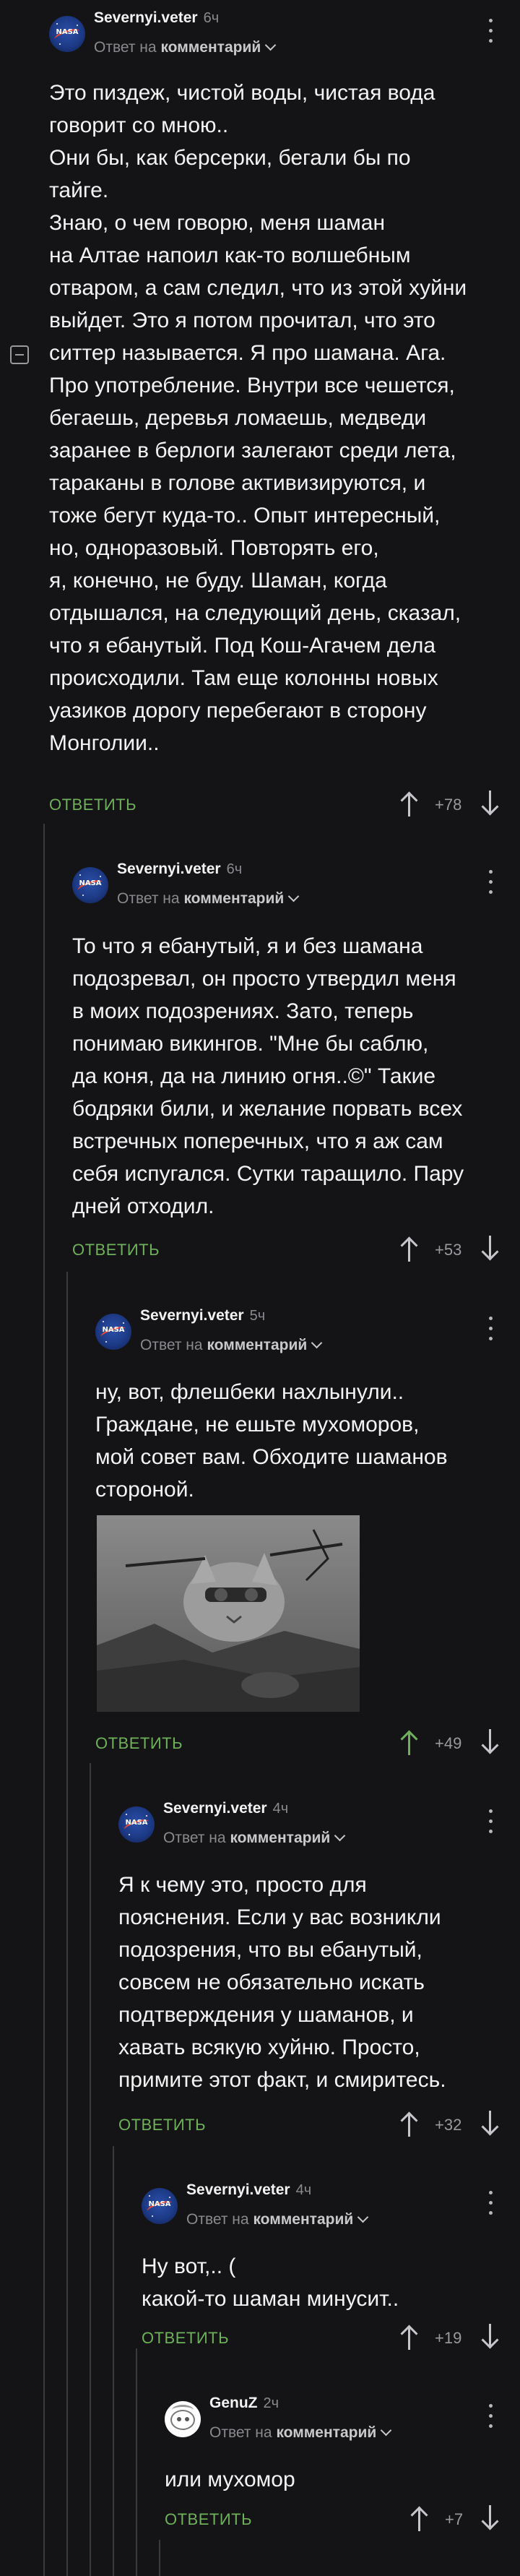 This screenshot has height=2576, width=520. Describe the element at coordinates (448, 1743) in the screenshot. I see `comment-rating: +49` at that location.